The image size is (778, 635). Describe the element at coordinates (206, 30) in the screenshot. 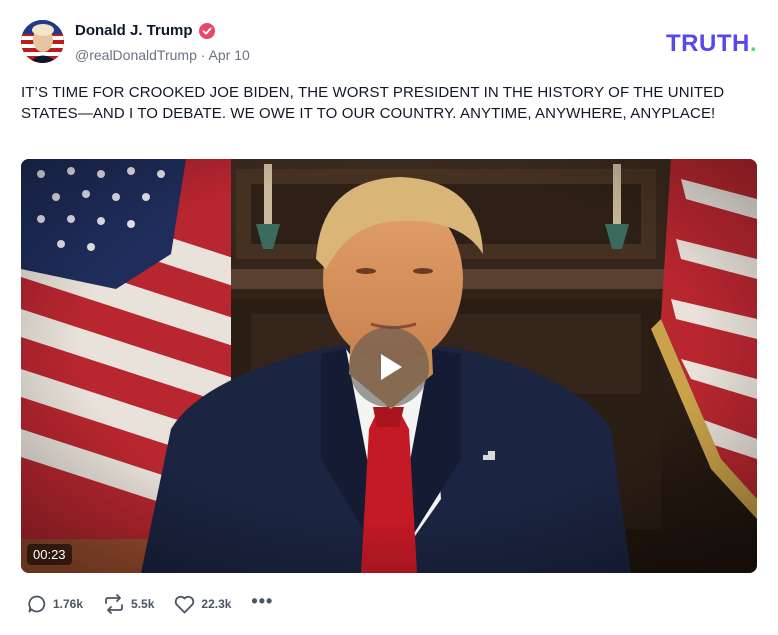

I see `verified-badge-icon` at that location.